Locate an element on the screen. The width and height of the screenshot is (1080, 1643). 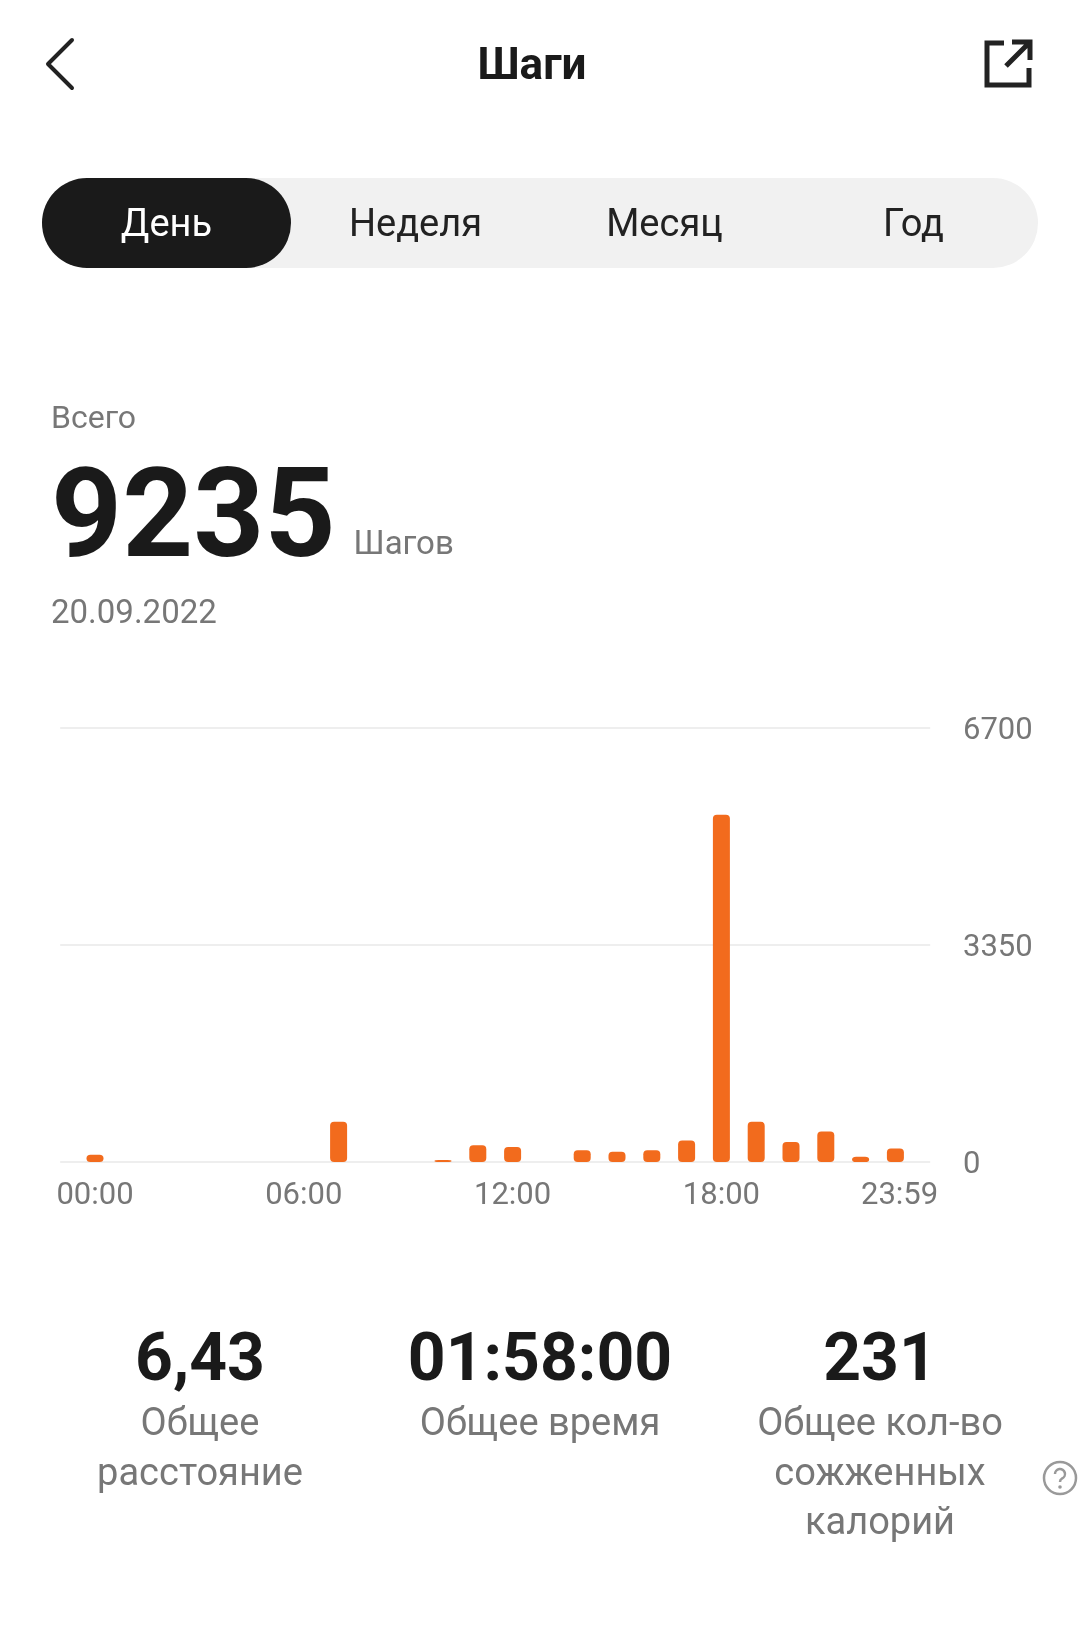
stat-value: 6,43 is located at coordinates (200, 1358).